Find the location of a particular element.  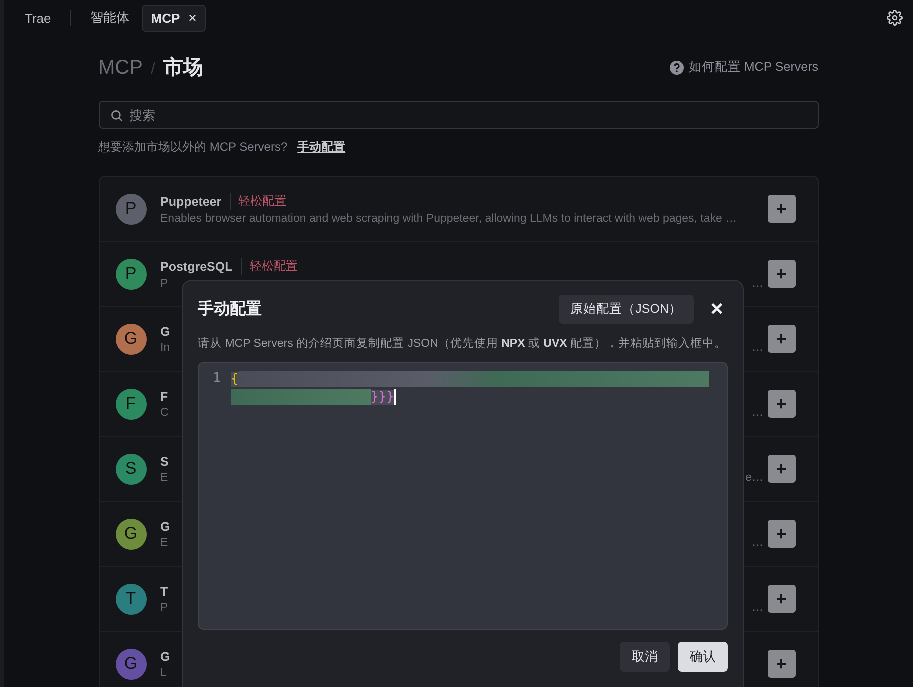

server-name: S is located at coordinates (164, 461).